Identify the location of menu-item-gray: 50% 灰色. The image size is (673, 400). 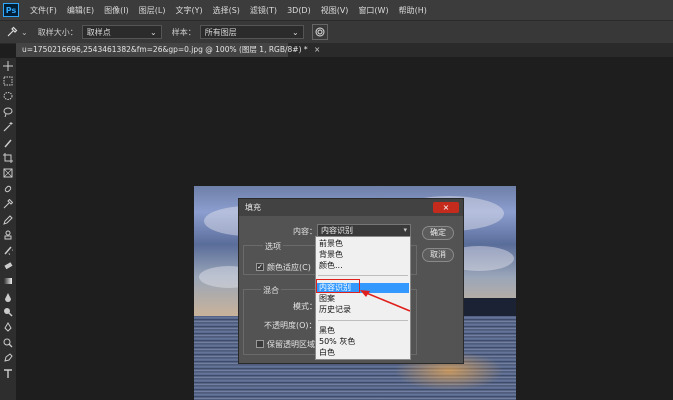
(337, 341).